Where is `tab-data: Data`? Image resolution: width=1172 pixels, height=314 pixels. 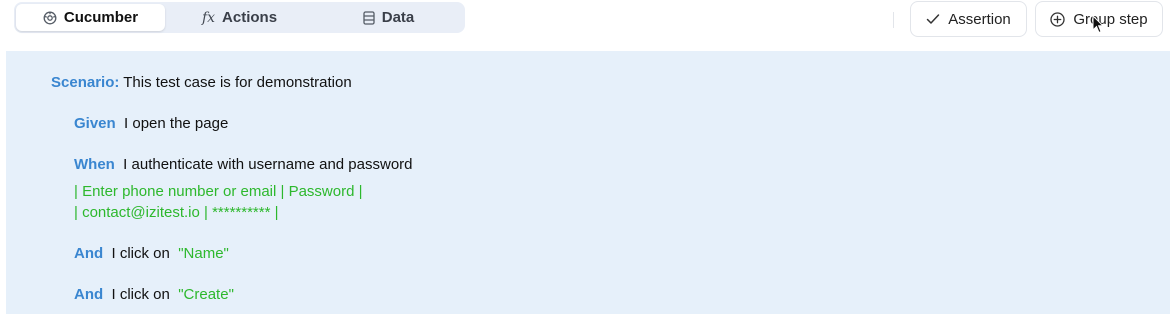 tab-data: Data is located at coordinates (388, 17).